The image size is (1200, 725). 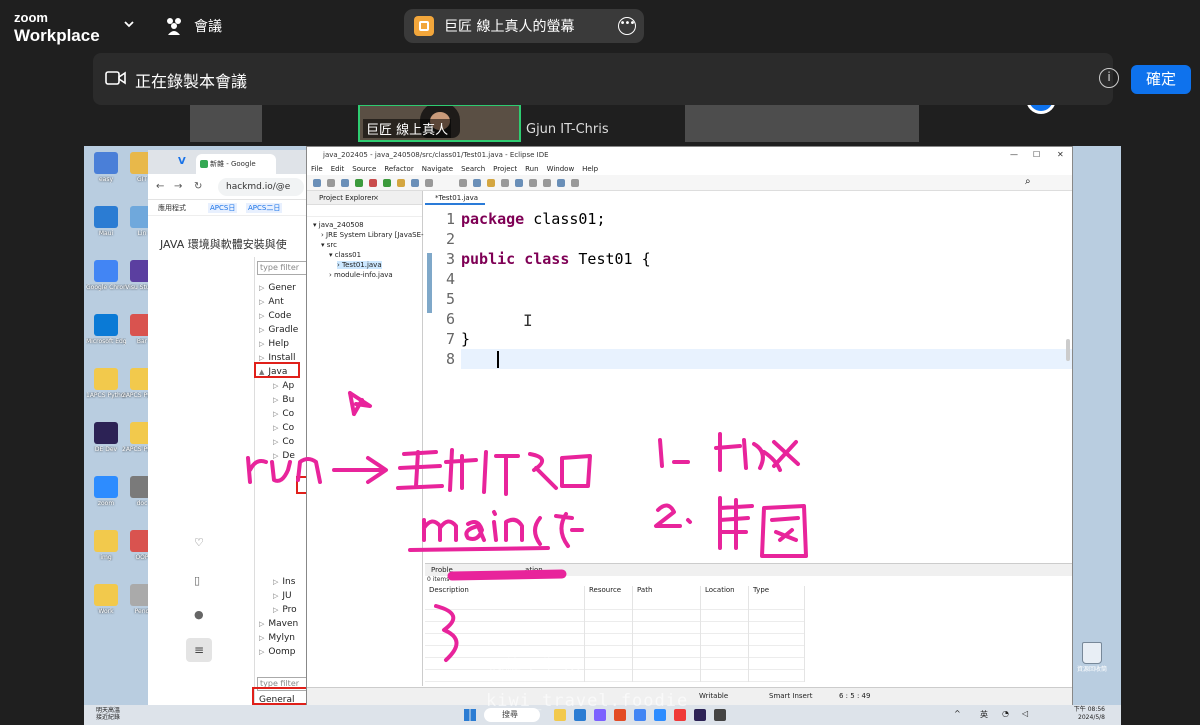 I want to click on pref-item: ▷ Oomp, so click(x=277, y=652).